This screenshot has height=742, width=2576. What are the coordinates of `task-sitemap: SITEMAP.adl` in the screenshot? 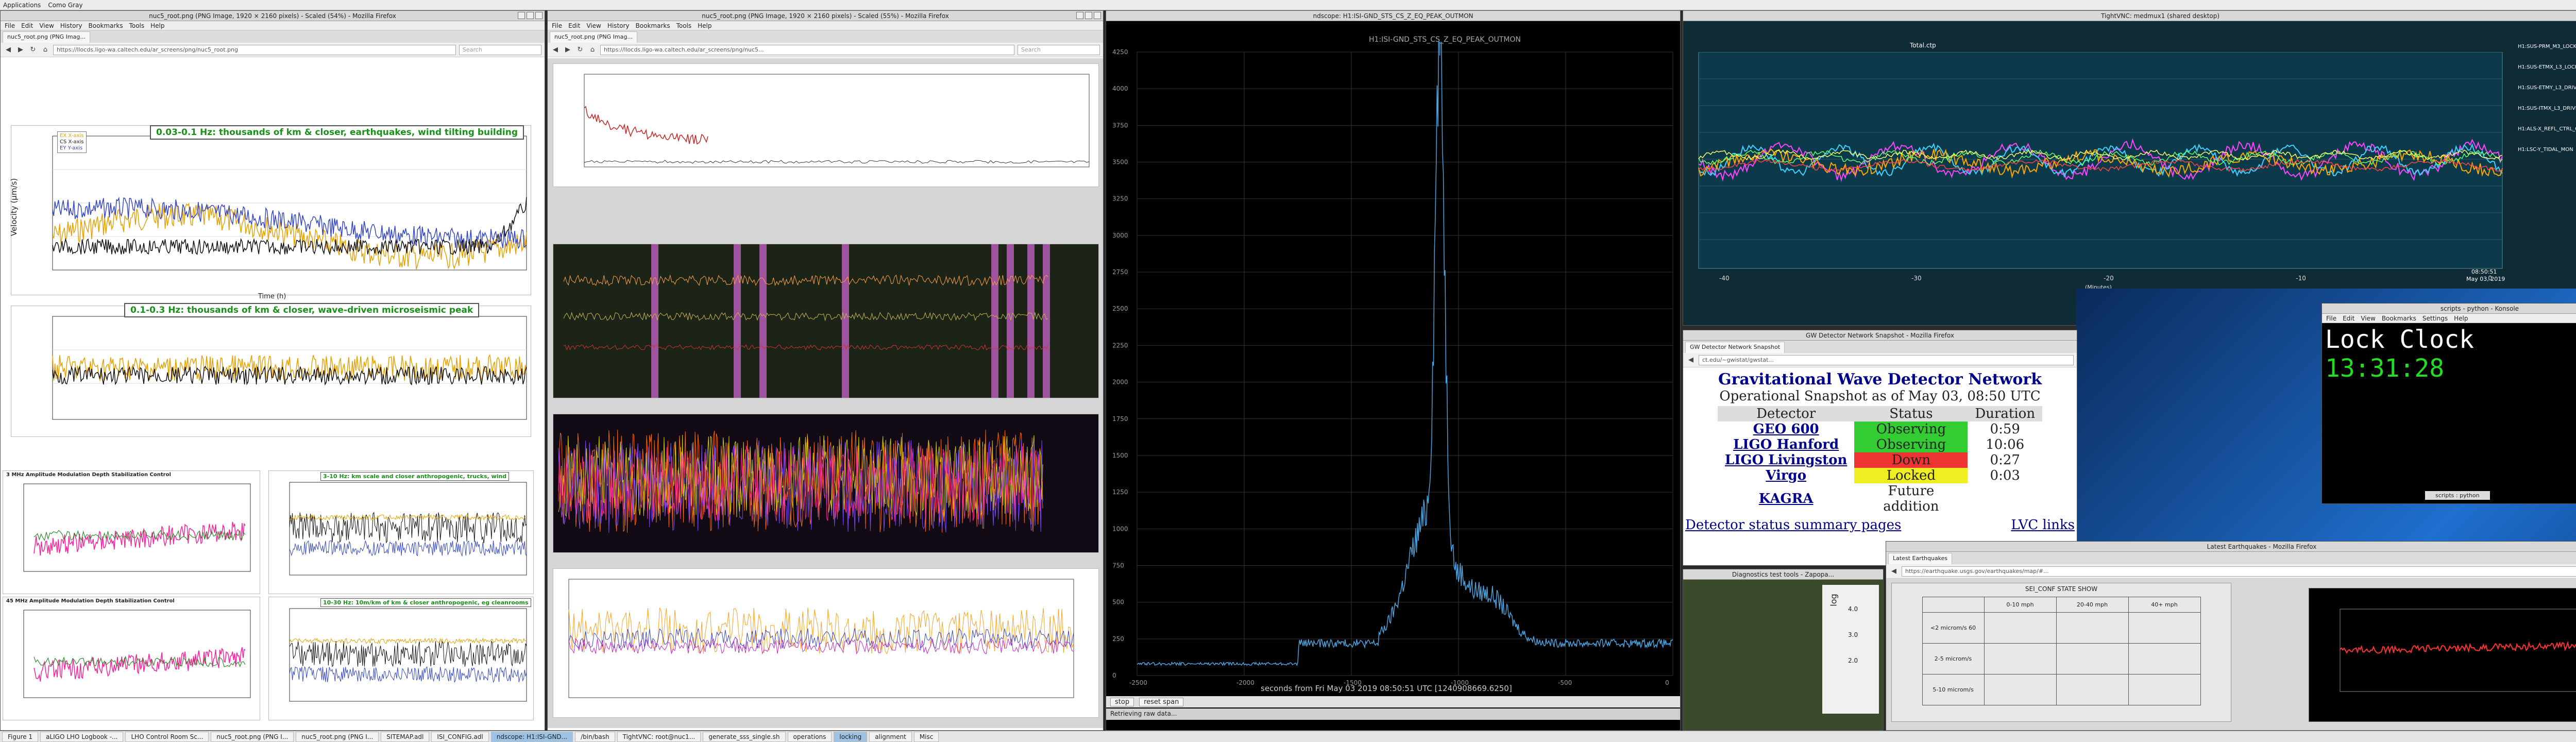 It's located at (405, 736).